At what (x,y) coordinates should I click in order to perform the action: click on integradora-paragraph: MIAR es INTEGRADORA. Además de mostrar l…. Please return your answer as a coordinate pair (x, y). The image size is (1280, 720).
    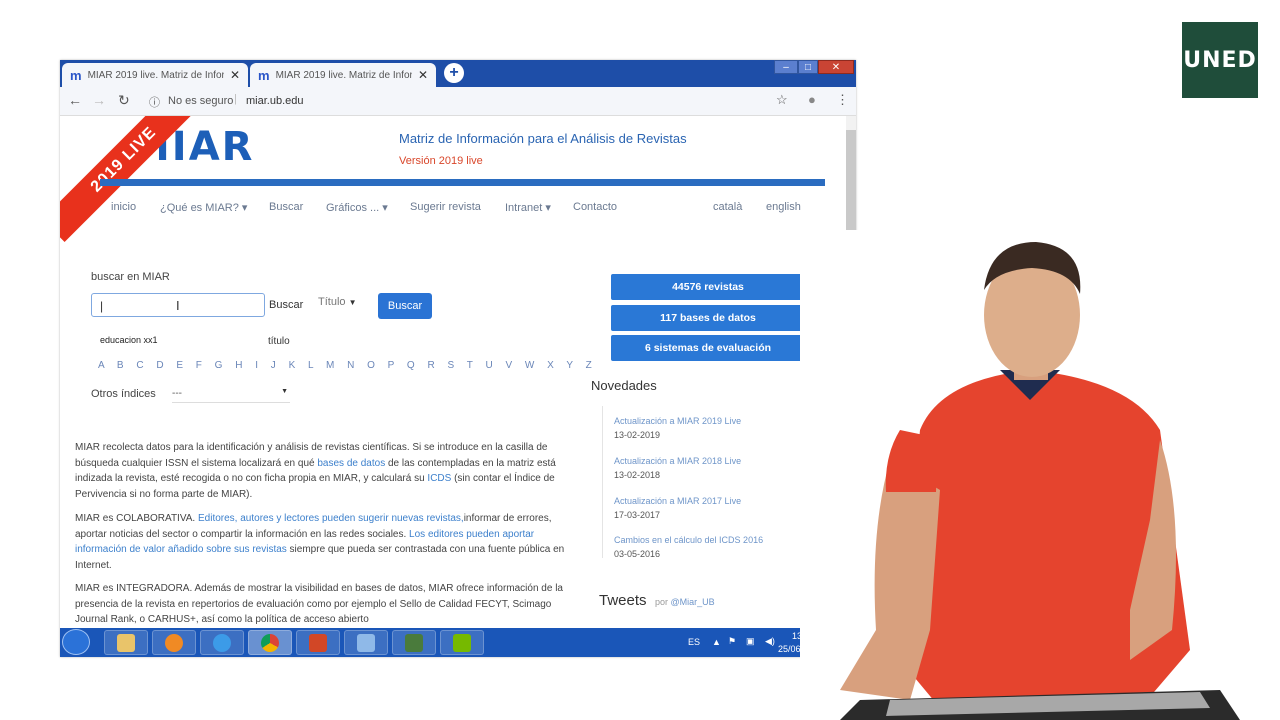
    Looking at the image, I should click on (319, 604).